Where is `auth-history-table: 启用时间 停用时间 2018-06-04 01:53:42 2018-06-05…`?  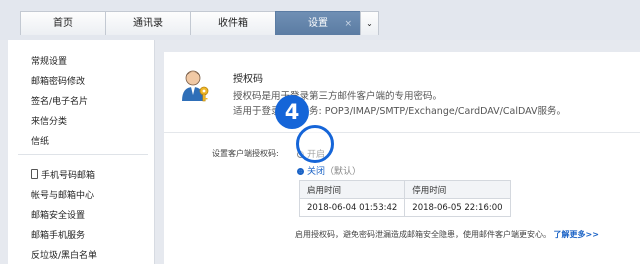
auth-history-table: 启用时间 停用时间 2018-06-04 01:53:42 2018-06-05… is located at coordinates (404, 198).